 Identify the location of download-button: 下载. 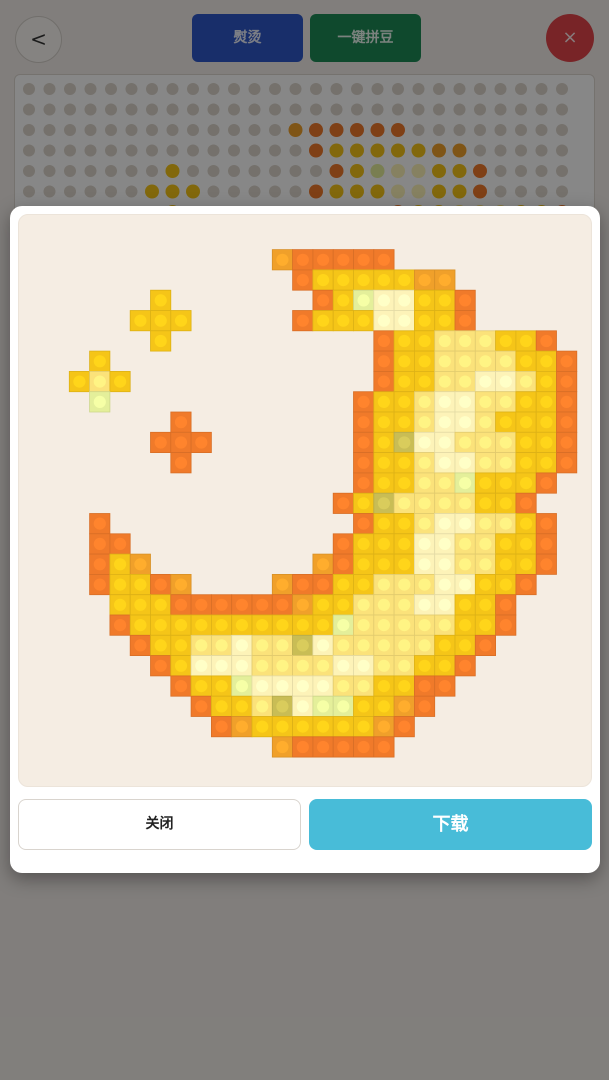
(450, 824).